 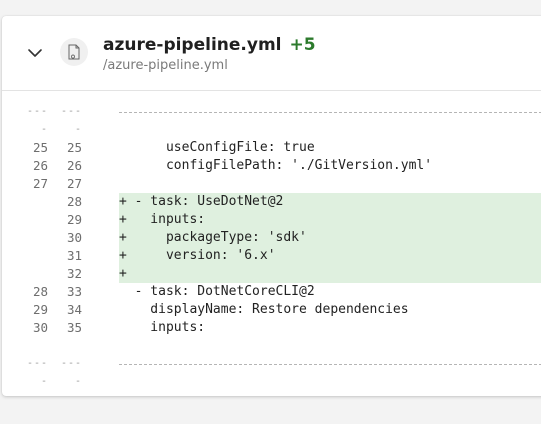 What do you see at coordinates (40, 147) in the screenshot?
I see `old-line-number: 25` at bounding box center [40, 147].